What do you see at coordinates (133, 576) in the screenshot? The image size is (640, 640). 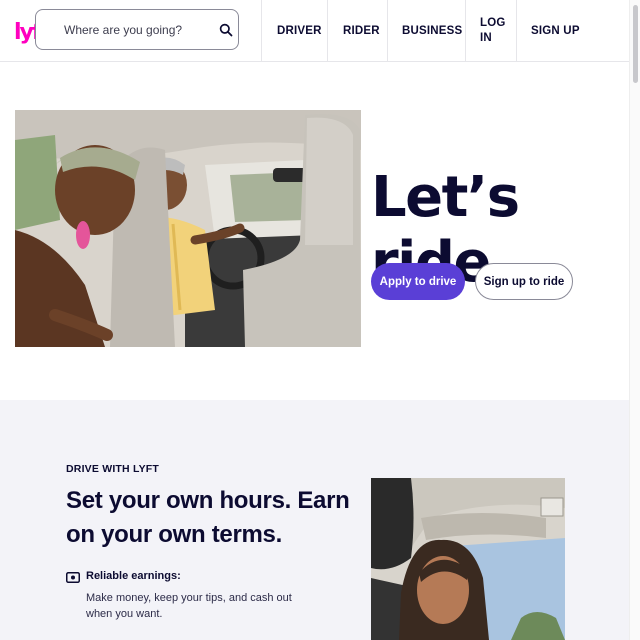 I see `feature-title: Reliable earnings:` at bounding box center [133, 576].